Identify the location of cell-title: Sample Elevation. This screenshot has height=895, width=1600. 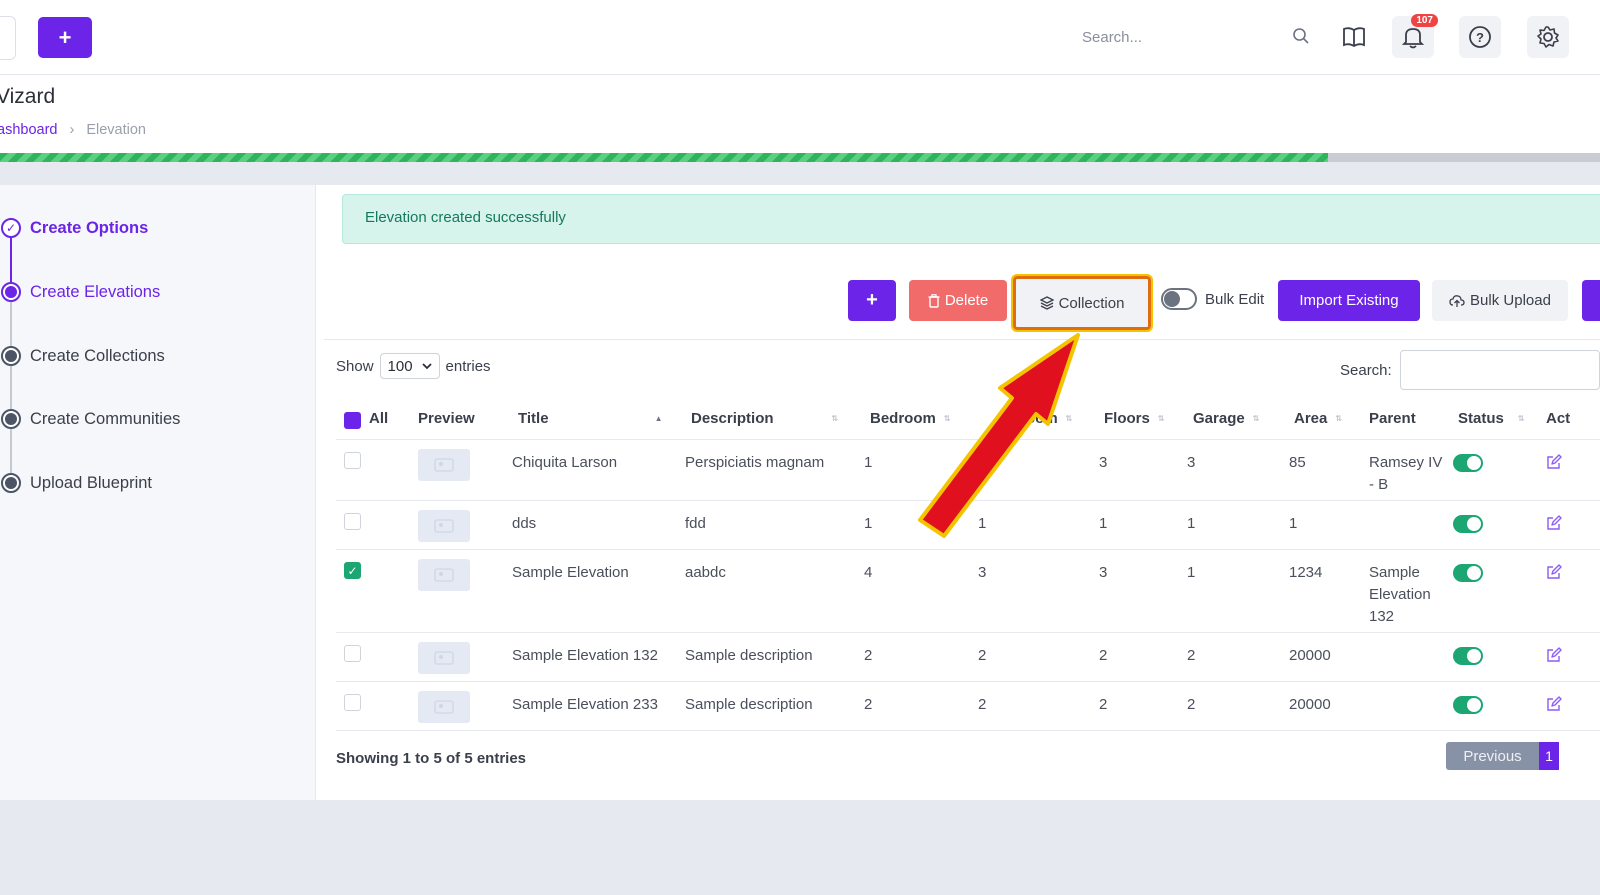
(570, 572).